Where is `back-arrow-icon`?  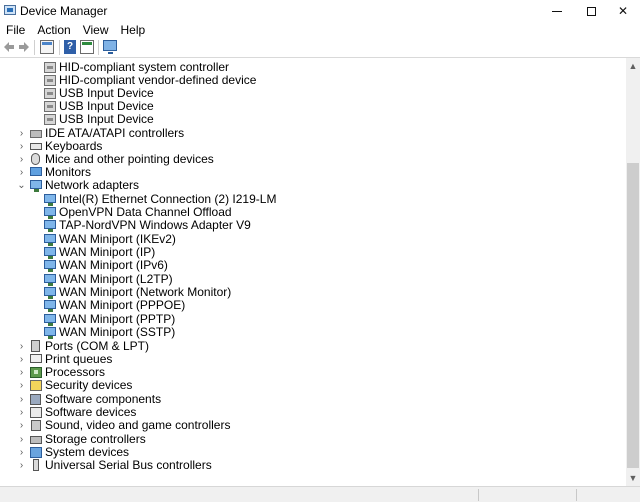
back-arrow-icon is located at coordinates (9, 47).